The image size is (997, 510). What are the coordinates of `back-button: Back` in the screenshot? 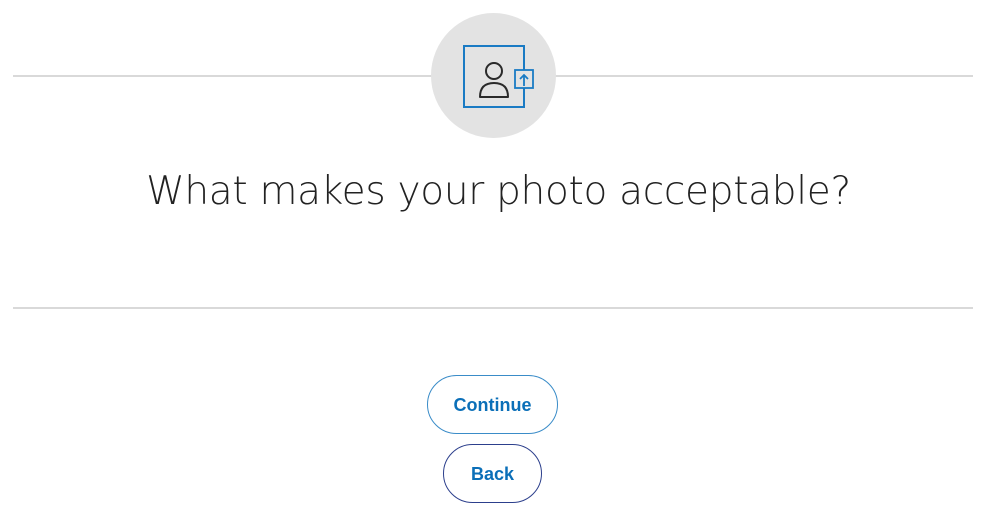 It's located at (492, 473).